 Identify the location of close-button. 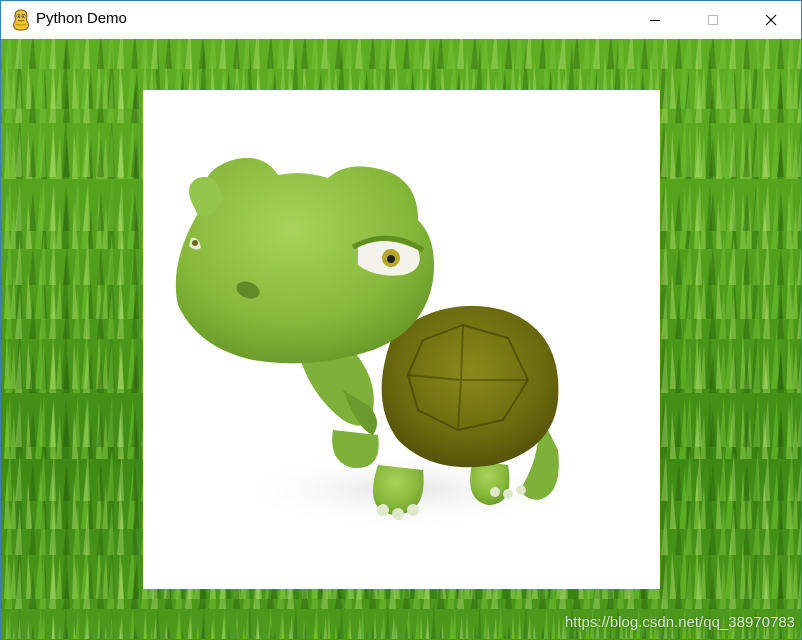
(771, 20).